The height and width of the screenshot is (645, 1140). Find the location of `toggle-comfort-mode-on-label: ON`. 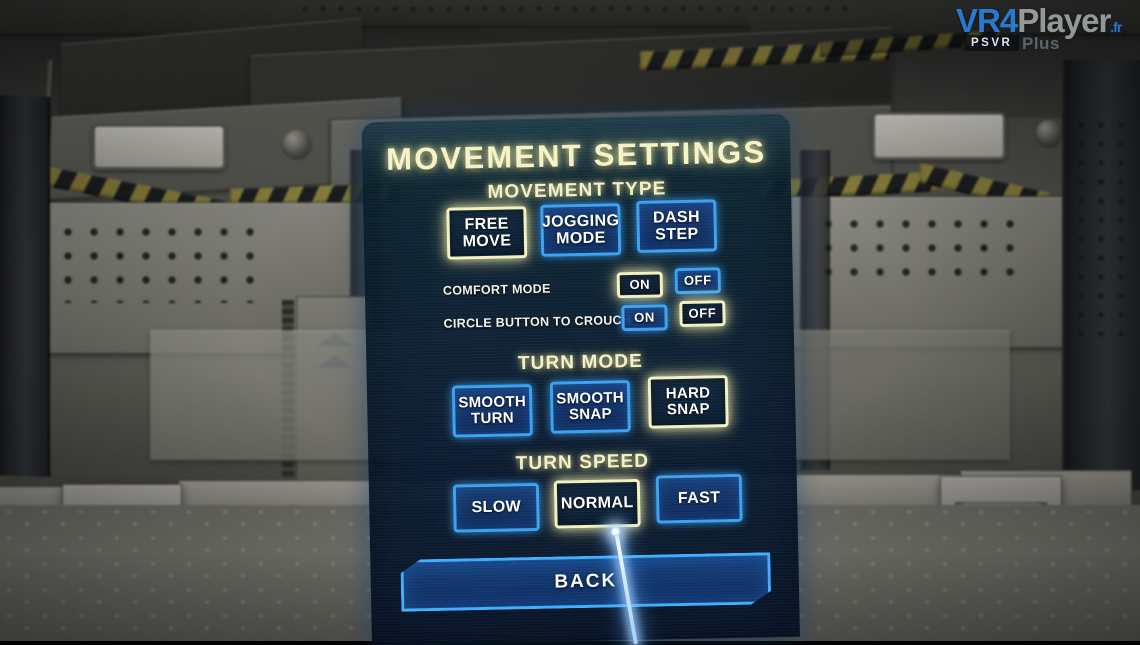

toggle-comfort-mode-on-label: ON is located at coordinates (640, 284).